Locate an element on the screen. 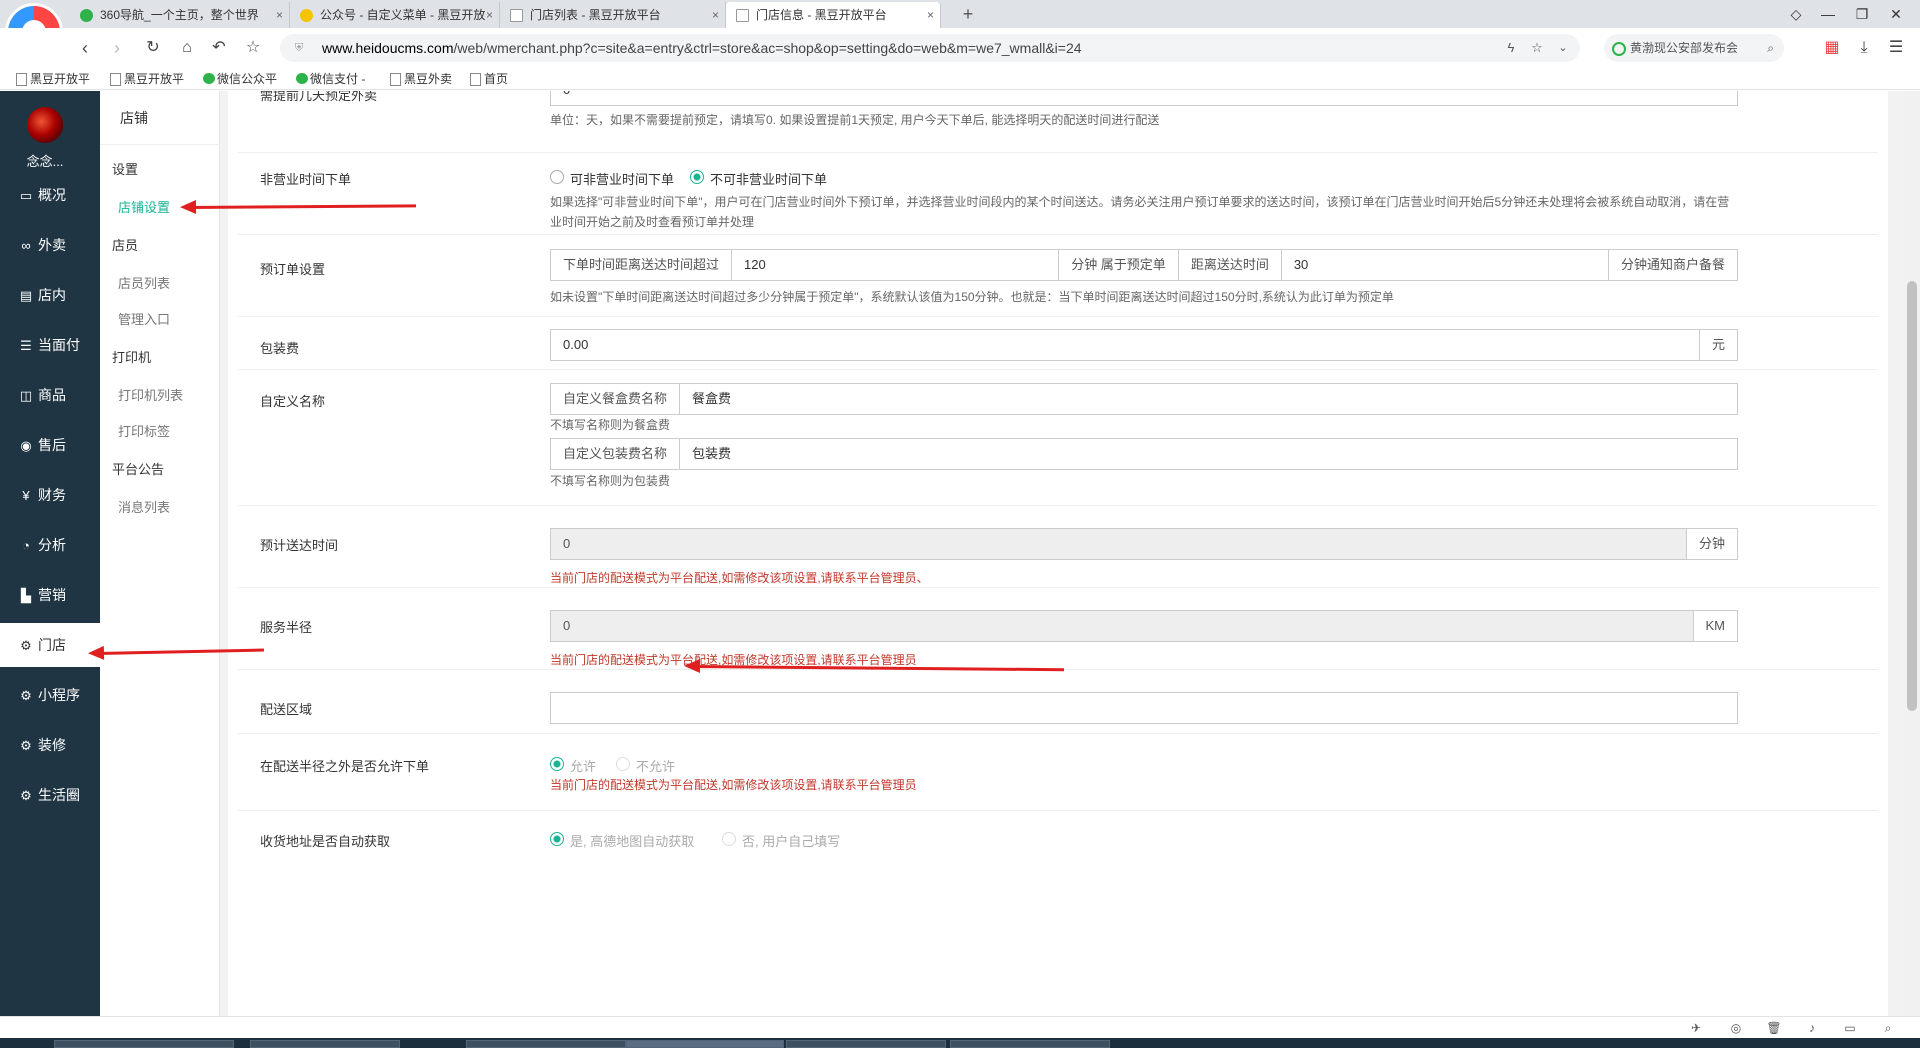 The image size is (1920, 1048). sidebar-item-marketing: ▙ 营销 is located at coordinates (50, 595).